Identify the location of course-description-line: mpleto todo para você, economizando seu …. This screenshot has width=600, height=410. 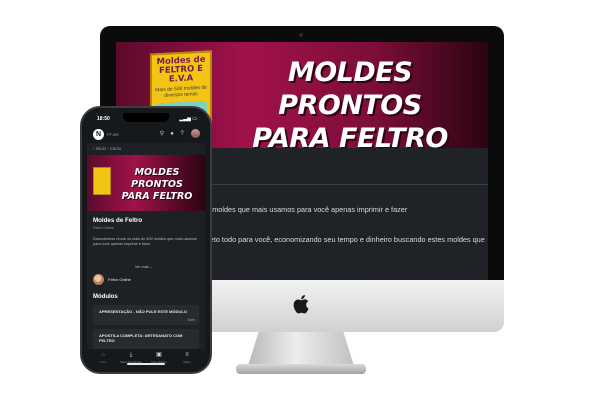
(341, 239).